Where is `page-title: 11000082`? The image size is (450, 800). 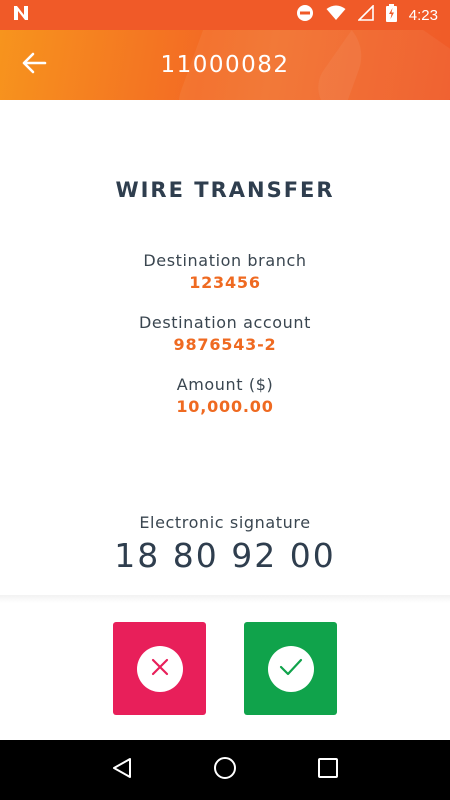 page-title: 11000082 is located at coordinates (225, 65).